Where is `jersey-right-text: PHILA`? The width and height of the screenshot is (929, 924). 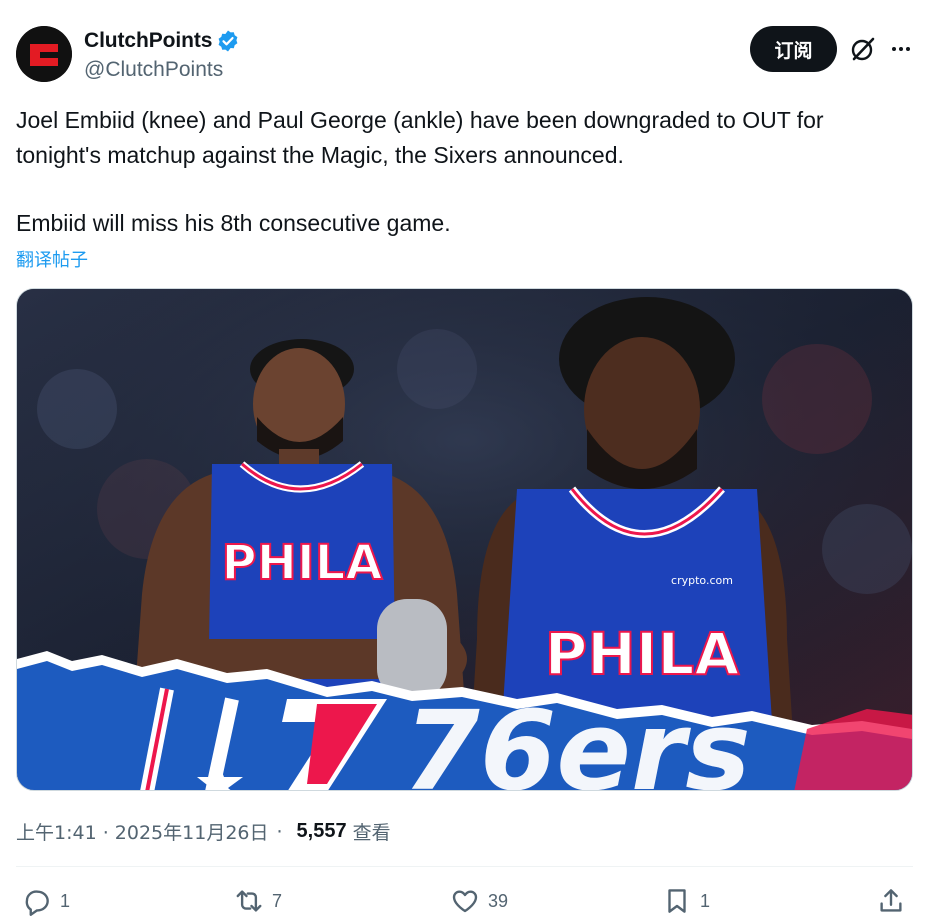 jersey-right-text: PHILA is located at coordinates (642, 654).